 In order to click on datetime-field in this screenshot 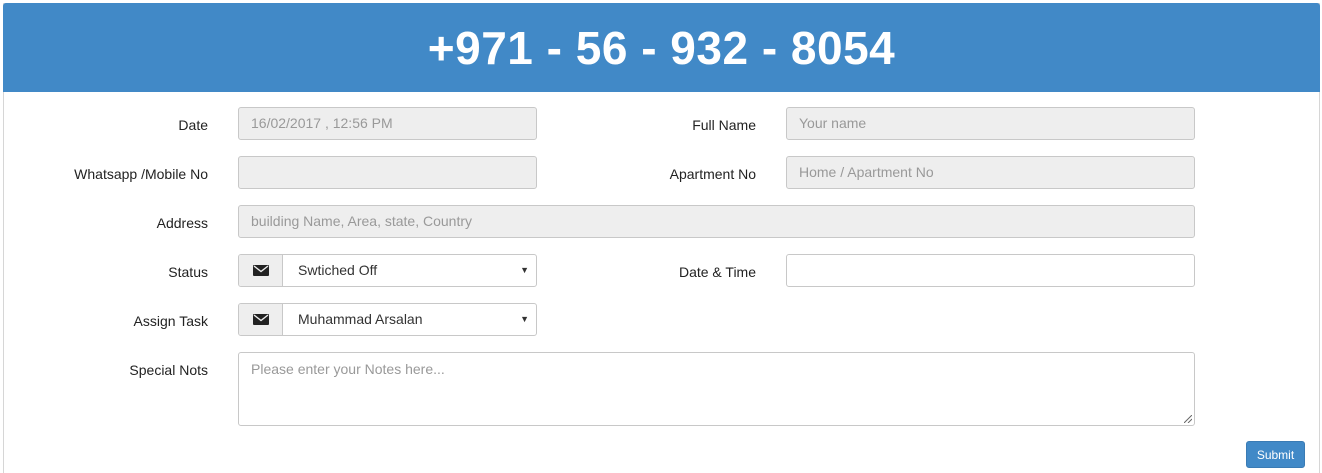, I will do `click(990, 270)`.